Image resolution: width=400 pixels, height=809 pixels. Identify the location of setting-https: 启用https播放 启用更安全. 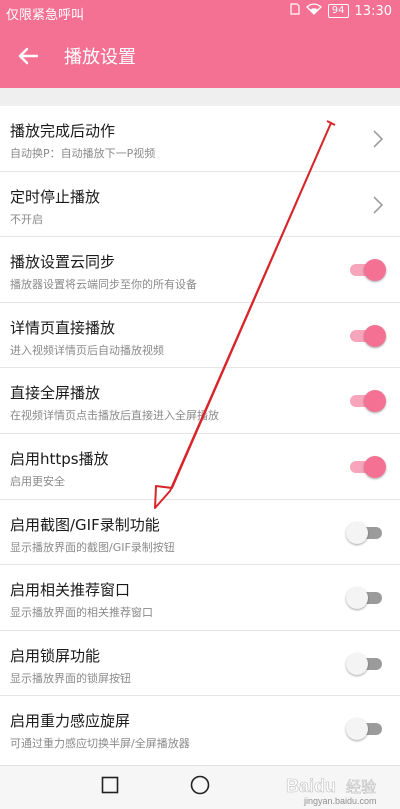
(200, 467).